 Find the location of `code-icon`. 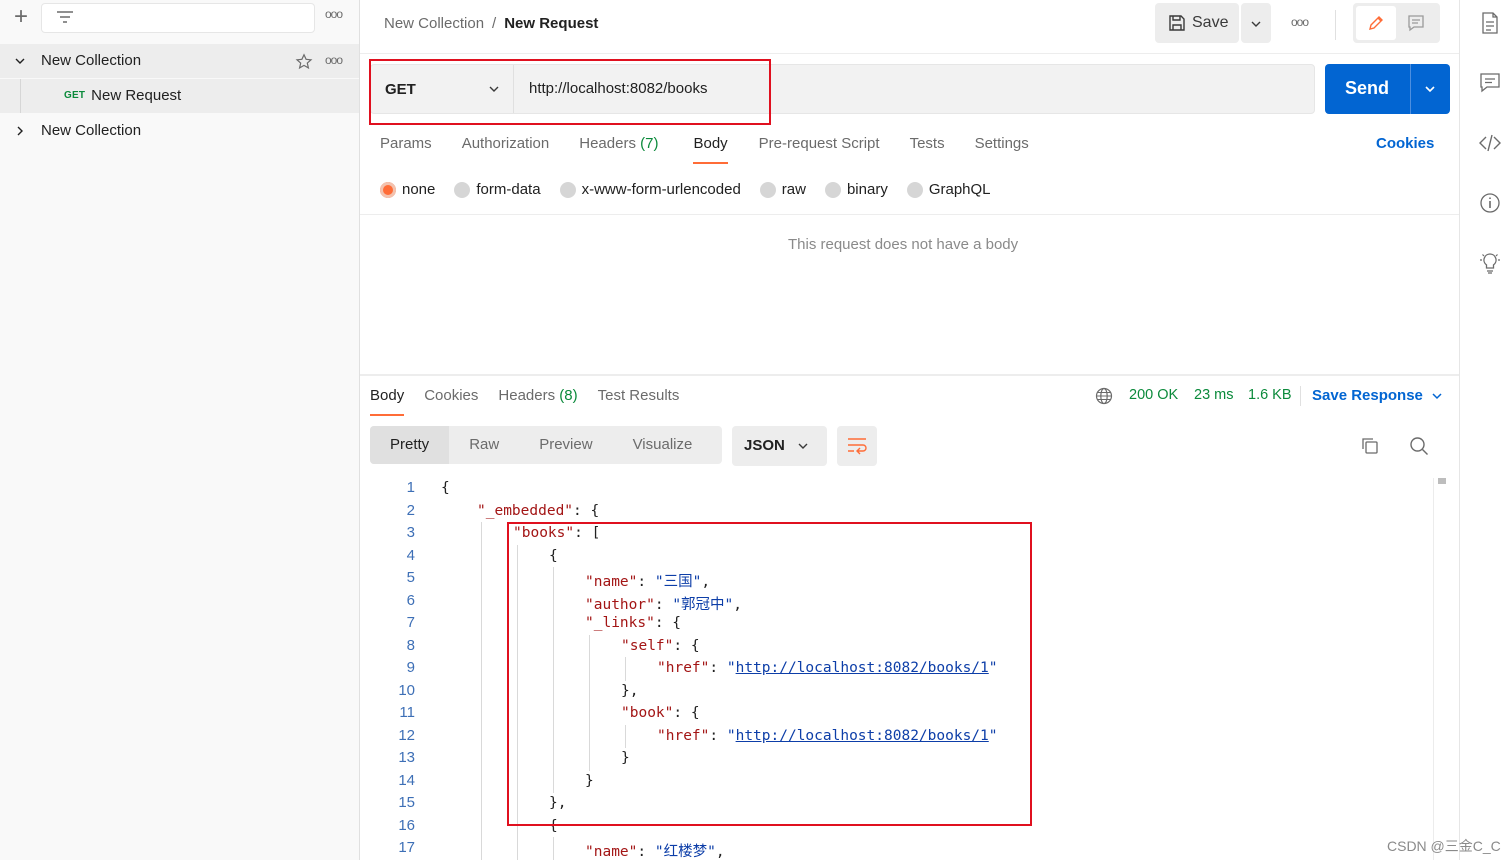

code-icon is located at coordinates (1490, 143).